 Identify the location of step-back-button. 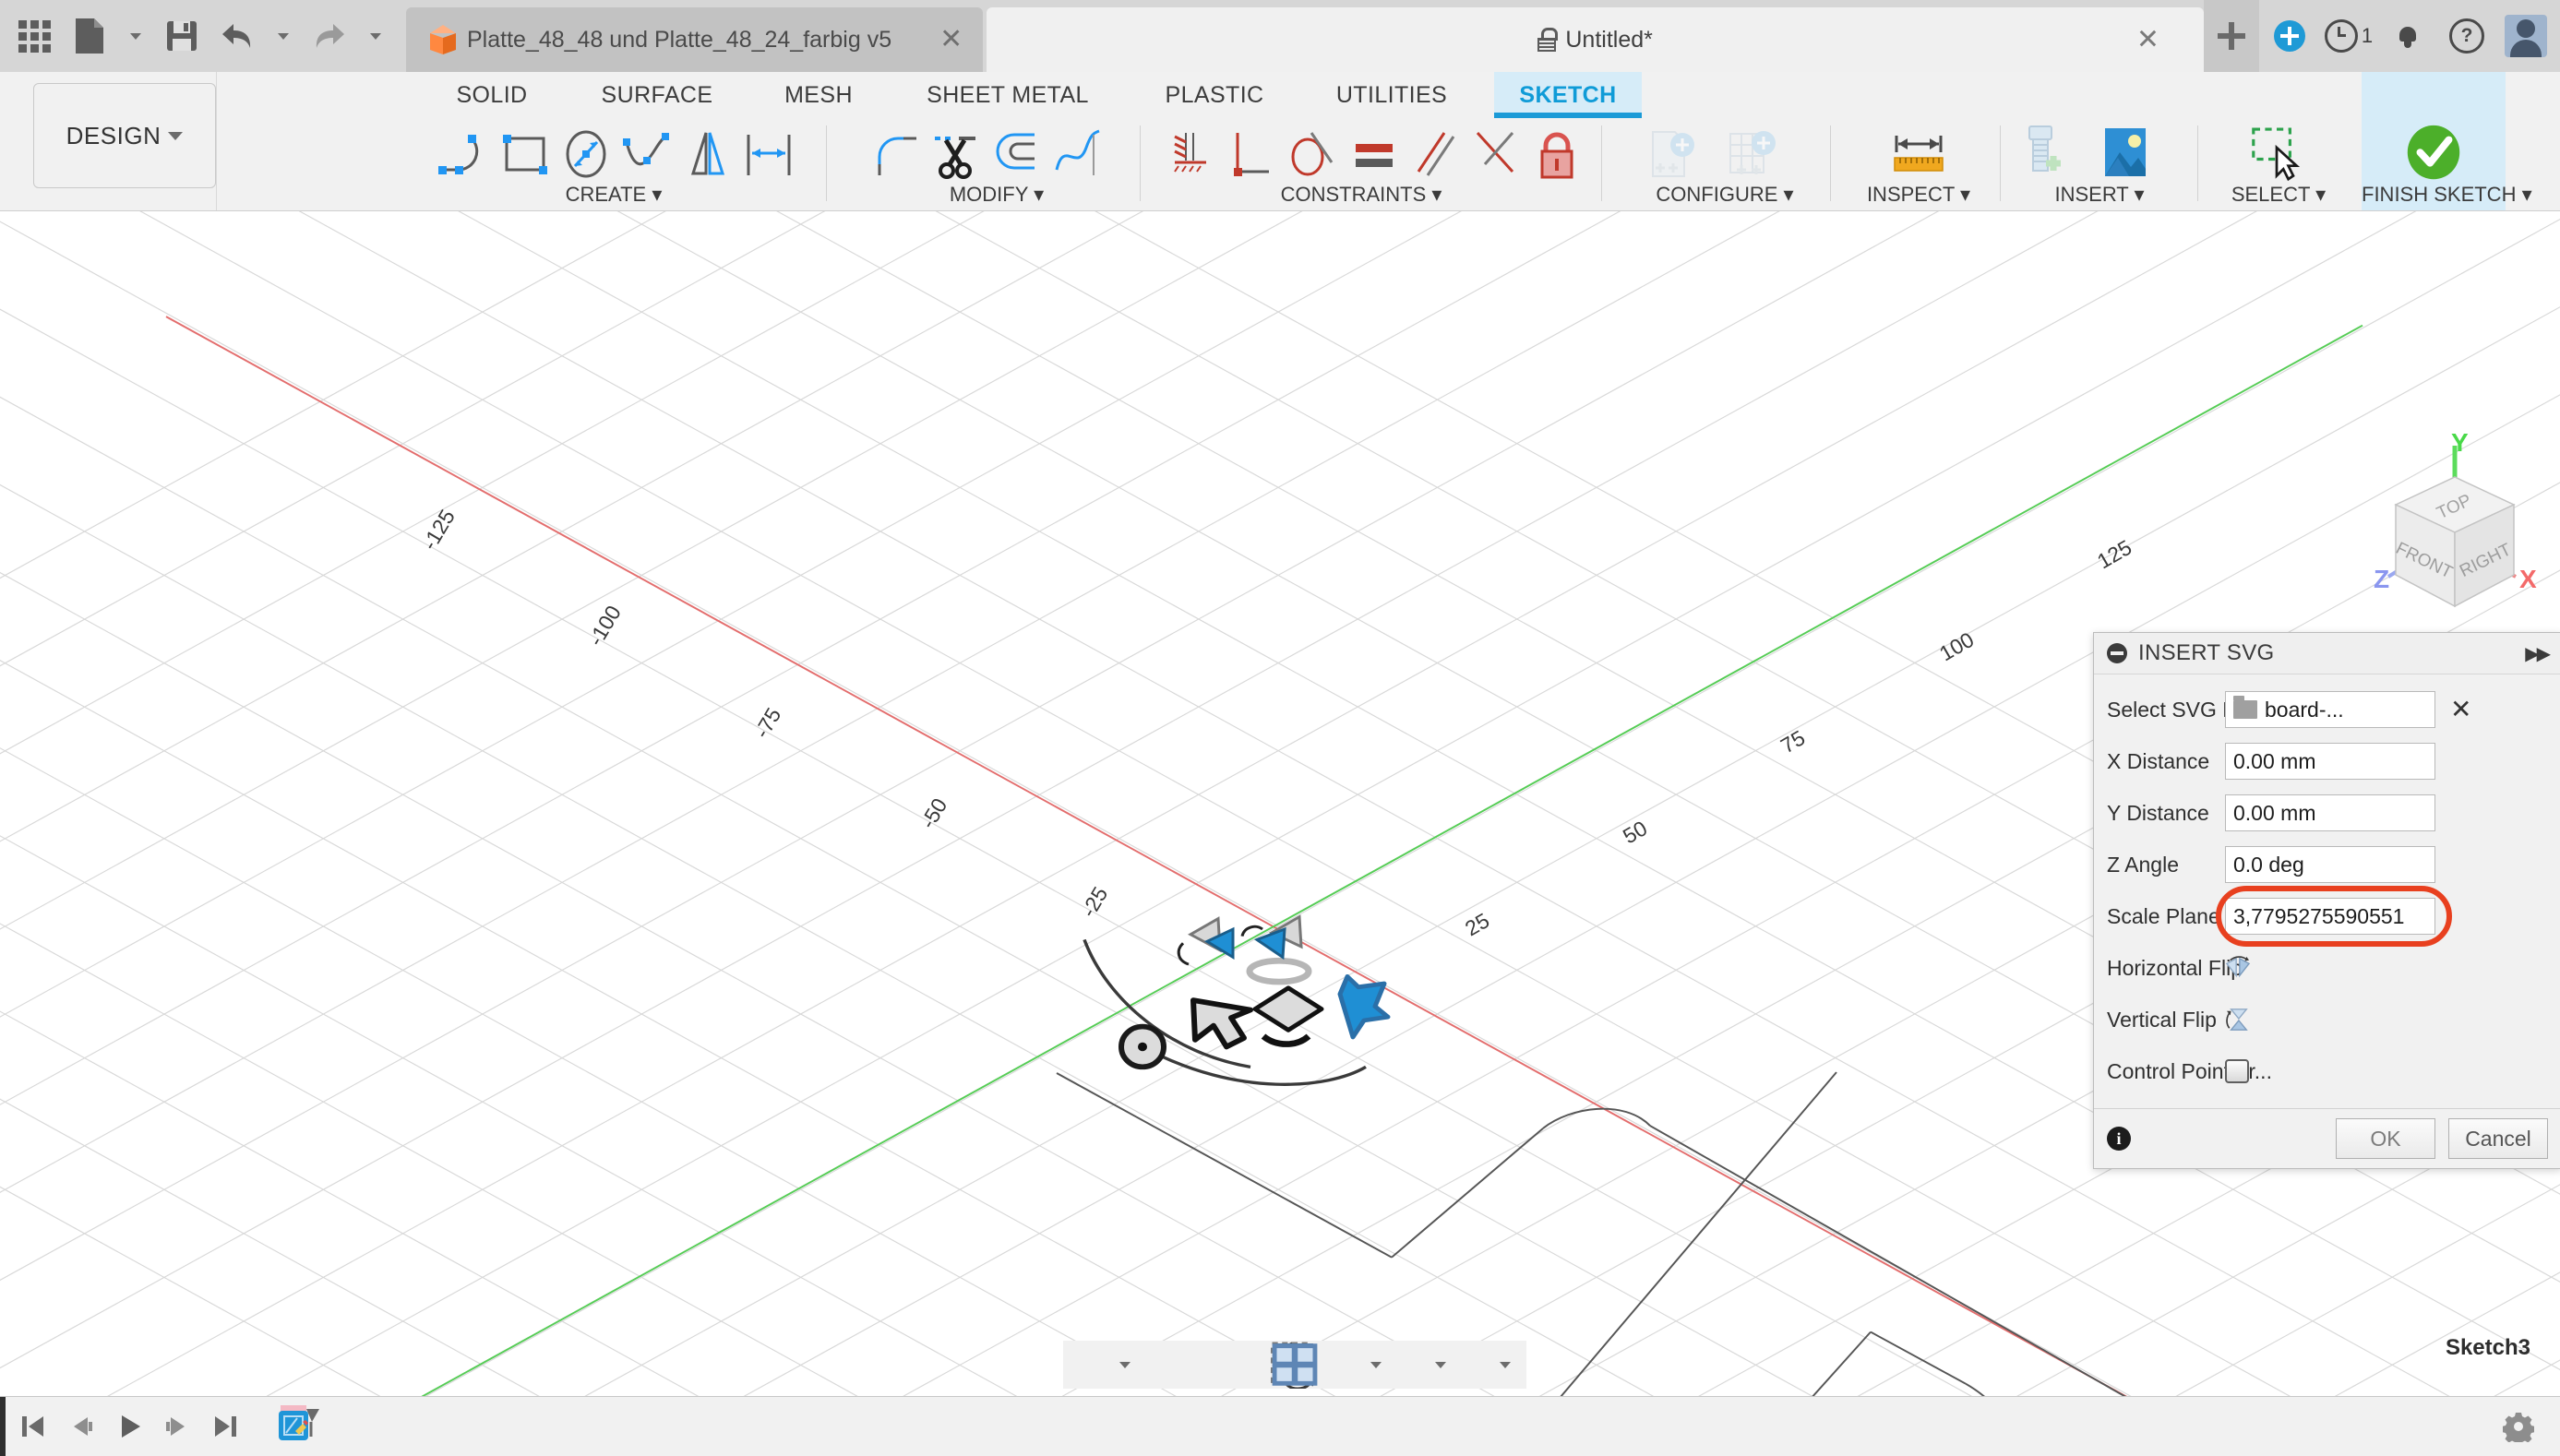
(81, 1426).